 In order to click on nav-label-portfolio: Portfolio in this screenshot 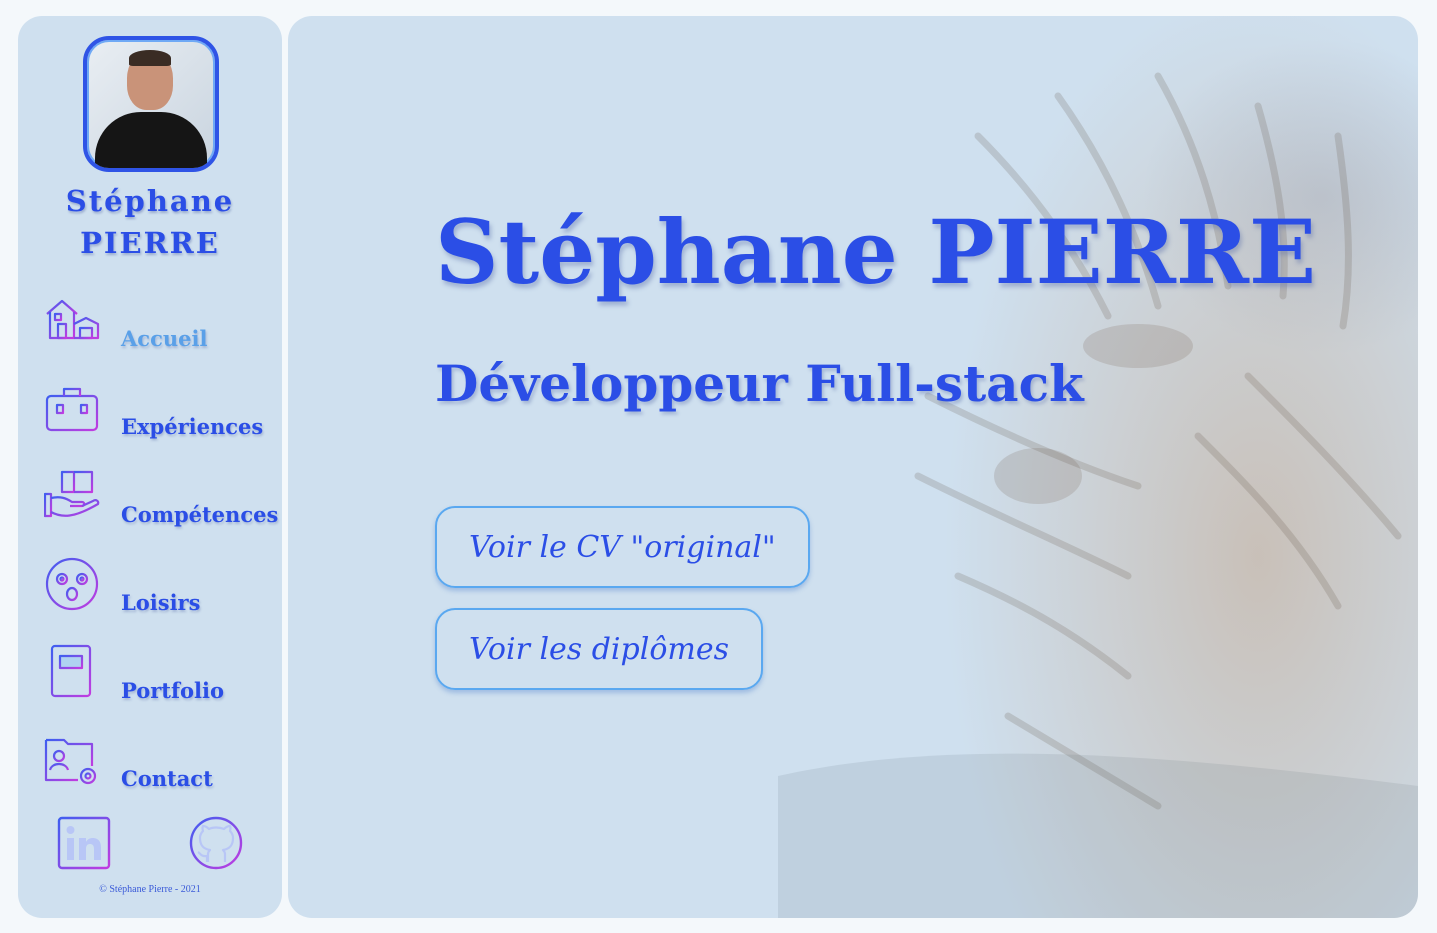, I will do `click(173, 690)`.